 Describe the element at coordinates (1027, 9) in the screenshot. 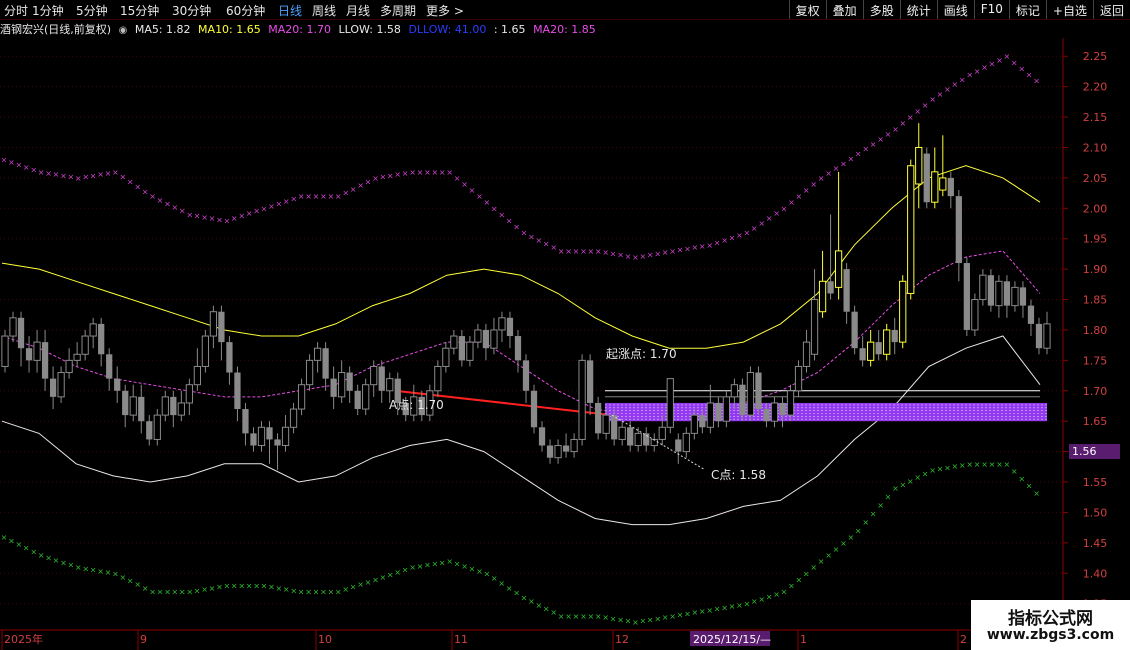

I see `mark-button: 标记` at that location.